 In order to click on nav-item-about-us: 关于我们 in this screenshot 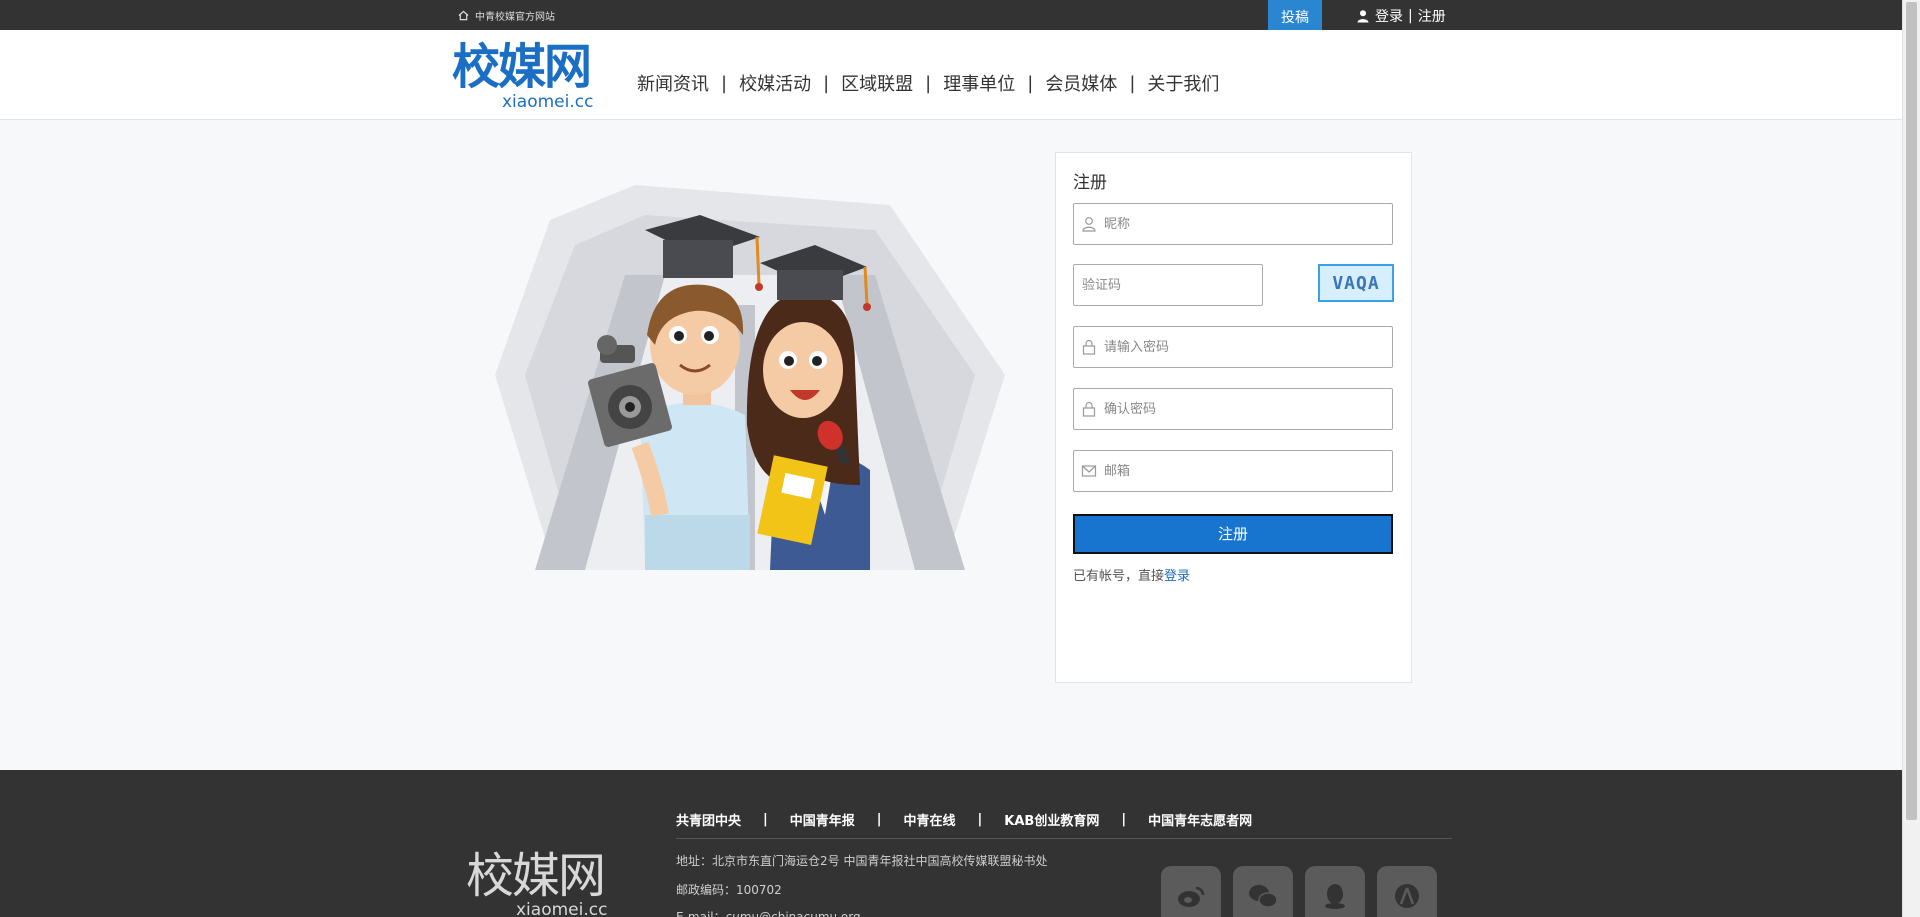, I will do `click(1183, 83)`.